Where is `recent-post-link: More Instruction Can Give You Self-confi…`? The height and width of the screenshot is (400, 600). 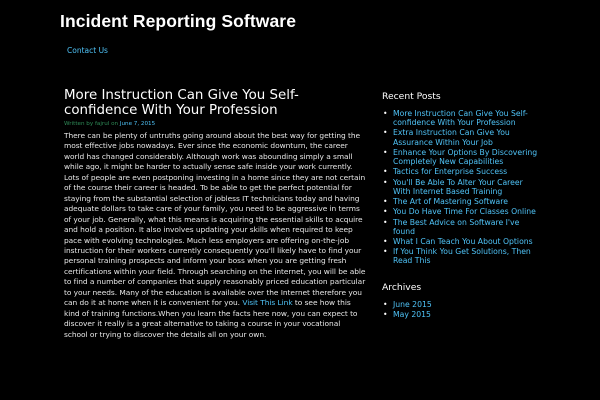 recent-post-link: More Instruction Can Give You Self-confi… is located at coordinates (460, 118).